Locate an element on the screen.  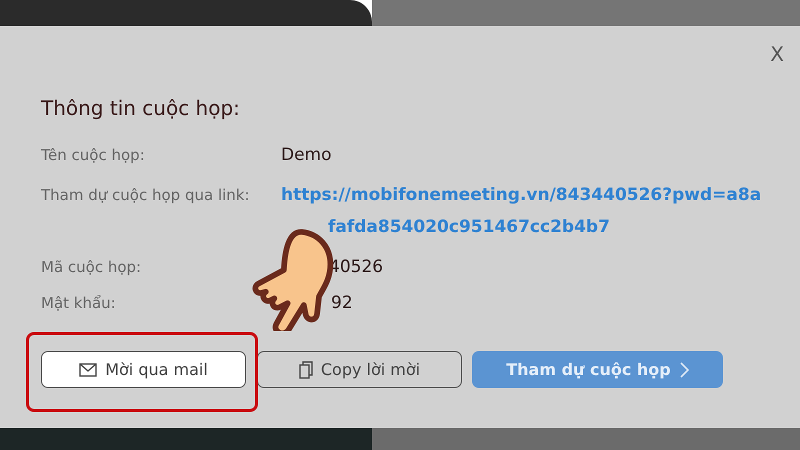
close-button: X is located at coordinates (777, 54).